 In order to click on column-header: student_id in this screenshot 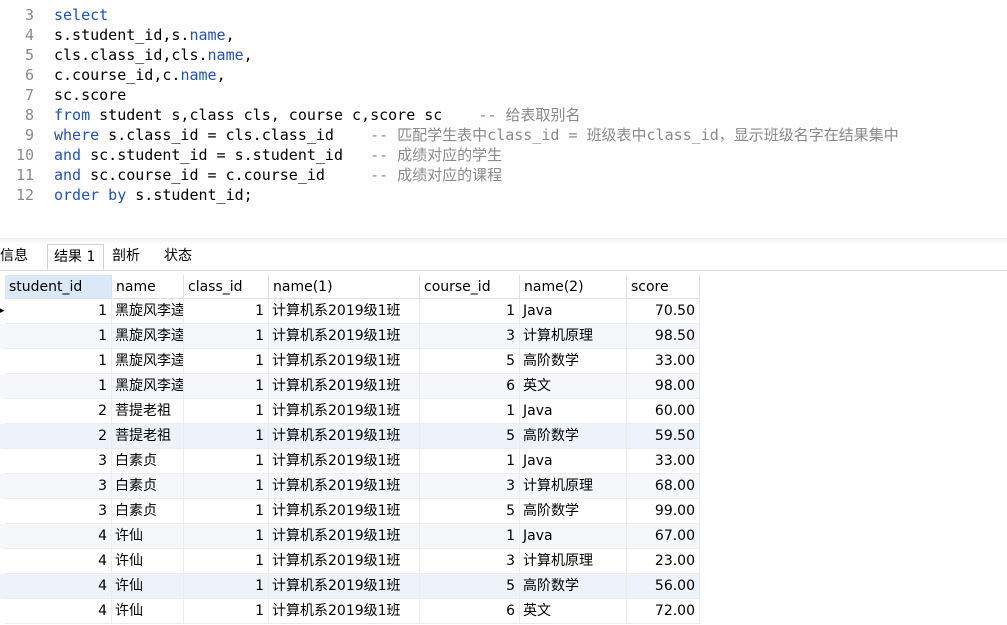, I will do `click(58, 287)`.